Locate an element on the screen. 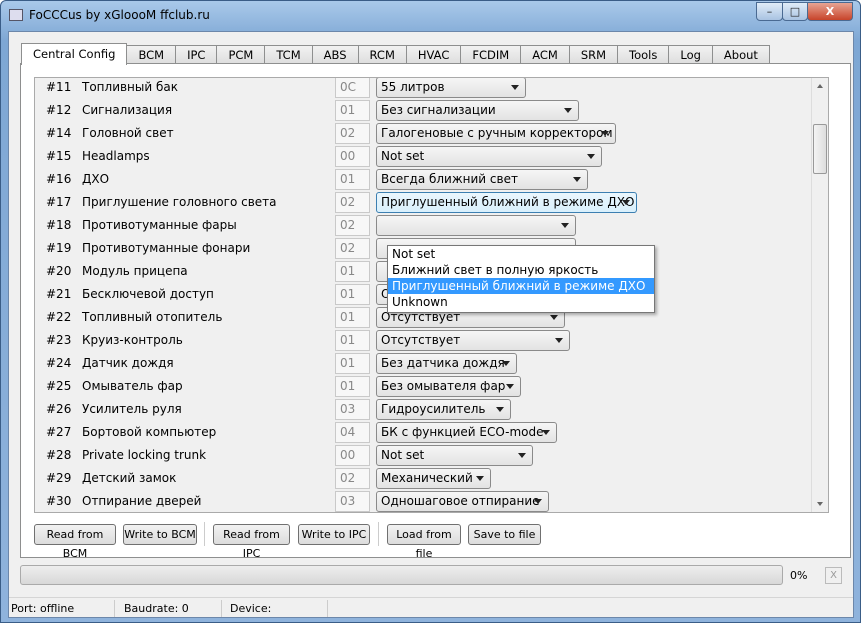 The image size is (861, 623). dropdown-option: Ближний свет в полную яркость is located at coordinates (521, 270).